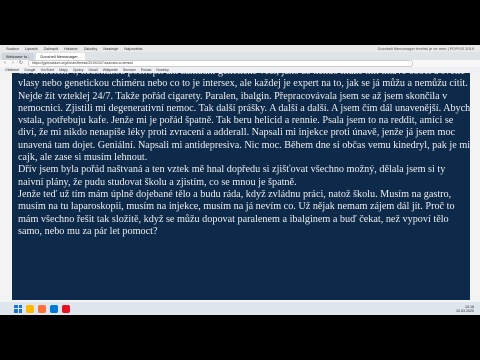 The image size is (480, 360). I want to click on menu-item-help: Nápověda, so click(133, 48).